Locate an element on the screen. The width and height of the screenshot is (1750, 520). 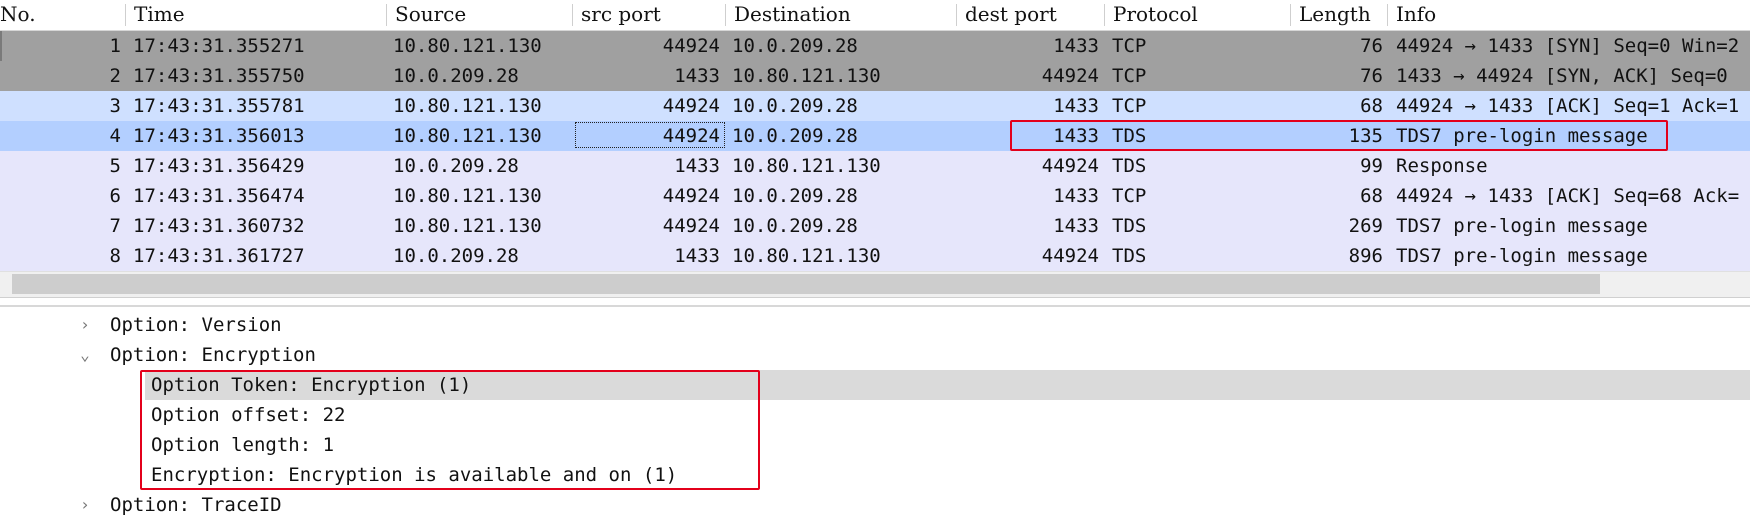
annotation-box-encryption is located at coordinates (450, 430).